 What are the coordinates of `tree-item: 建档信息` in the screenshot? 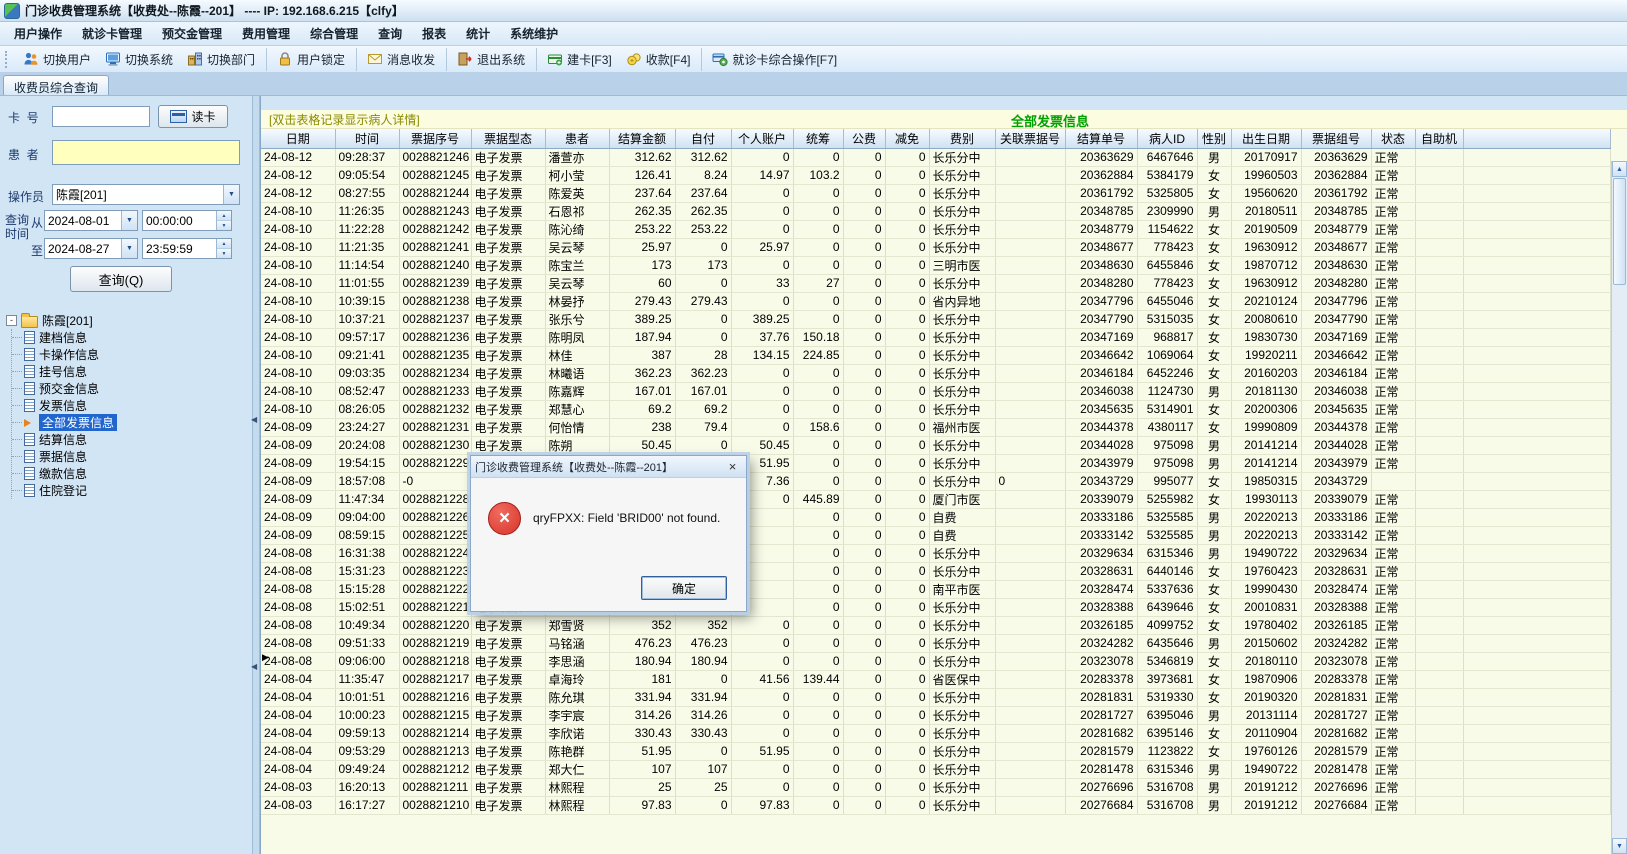 It's located at (130, 337).